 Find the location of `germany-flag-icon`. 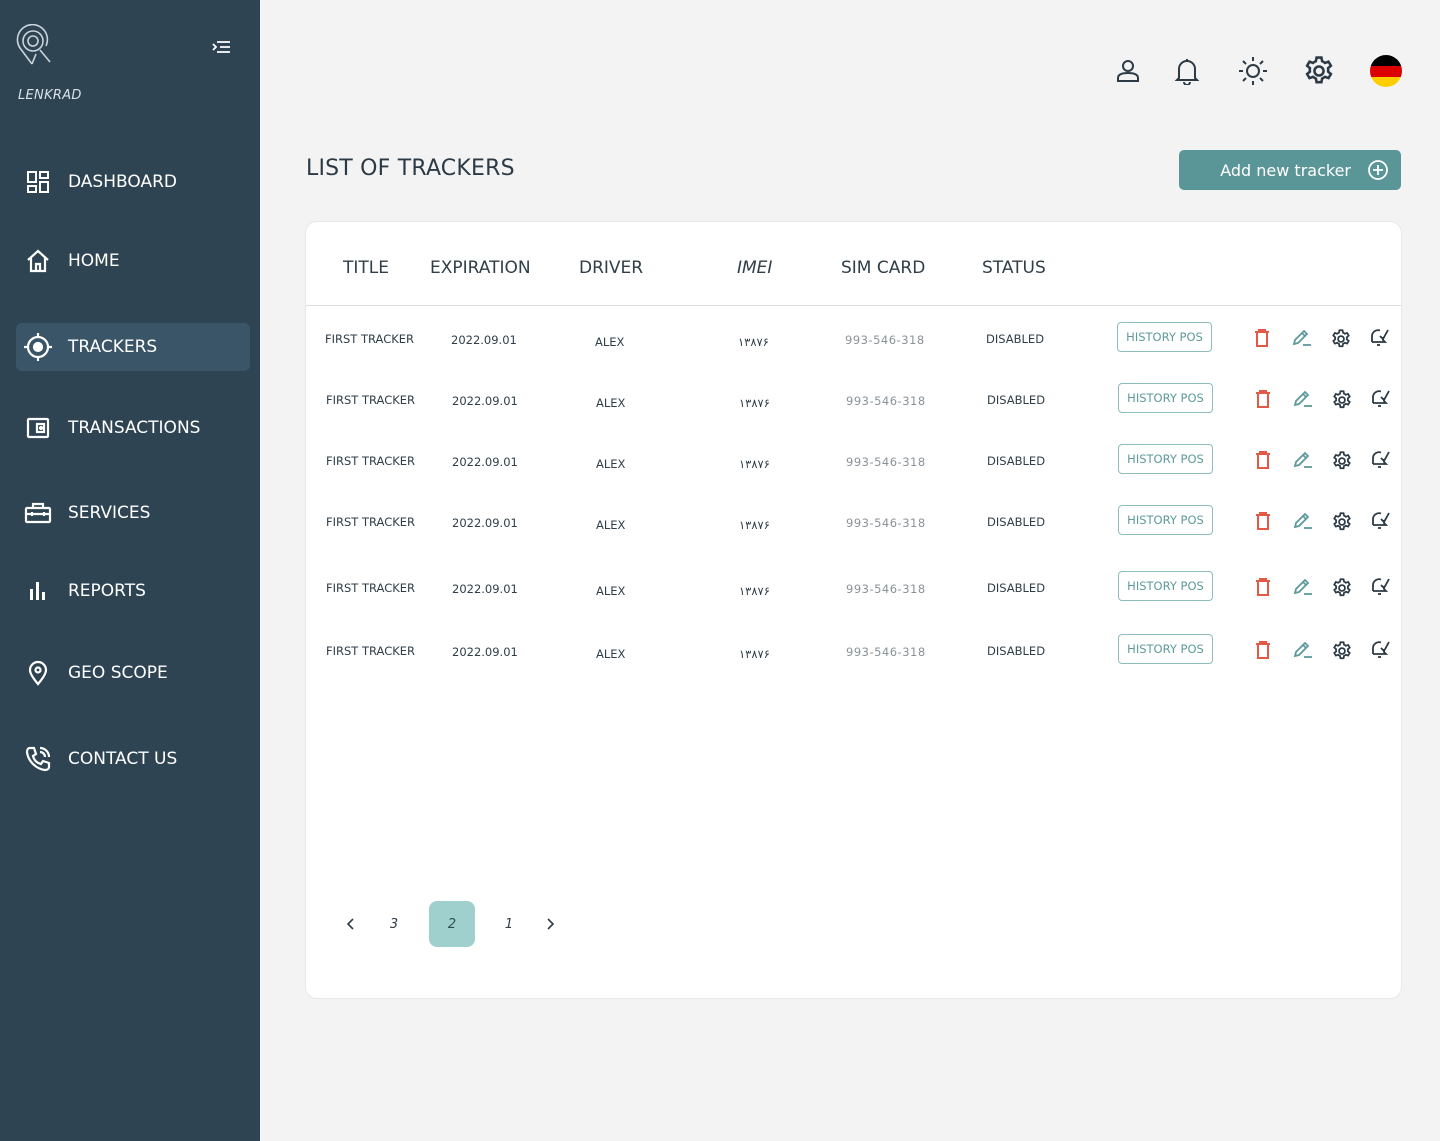

germany-flag-icon is located at coordinates (1386, 71).